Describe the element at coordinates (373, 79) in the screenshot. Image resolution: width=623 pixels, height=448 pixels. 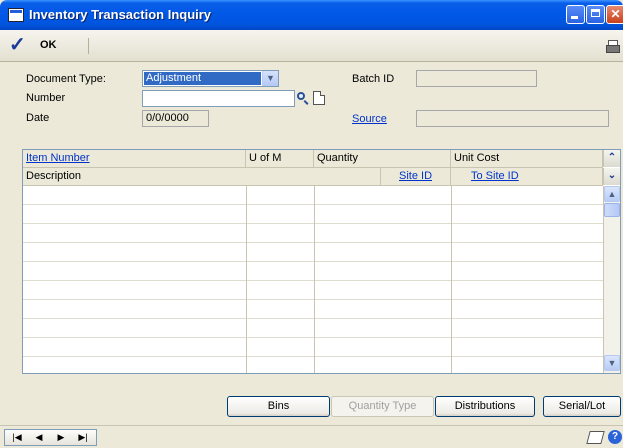
I see `batch-id-label: Batch ID` at that location.